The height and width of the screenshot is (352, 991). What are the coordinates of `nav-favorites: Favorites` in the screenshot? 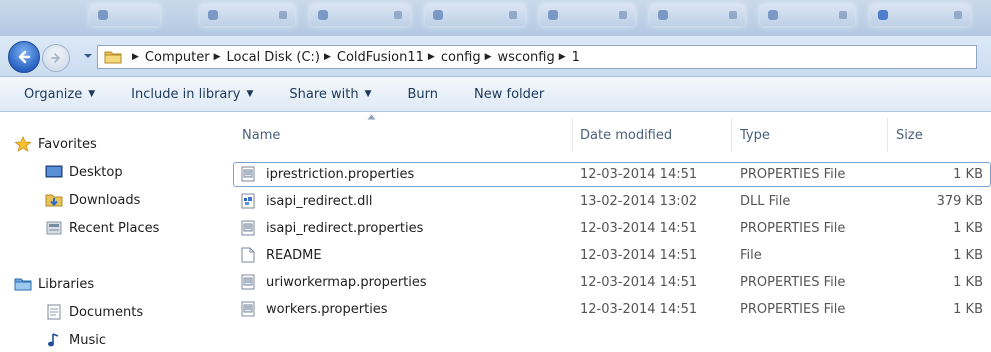 It's located at (55, 144).